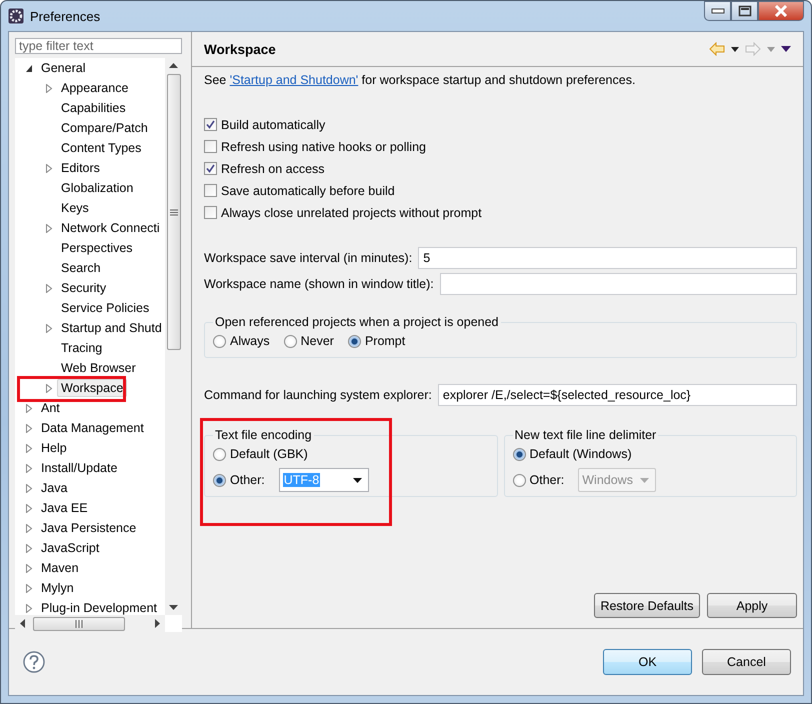 The height and width of the screenshot is (704, 812). I want to click on field-label: Command for launching system explorer:, so click(318, 395).